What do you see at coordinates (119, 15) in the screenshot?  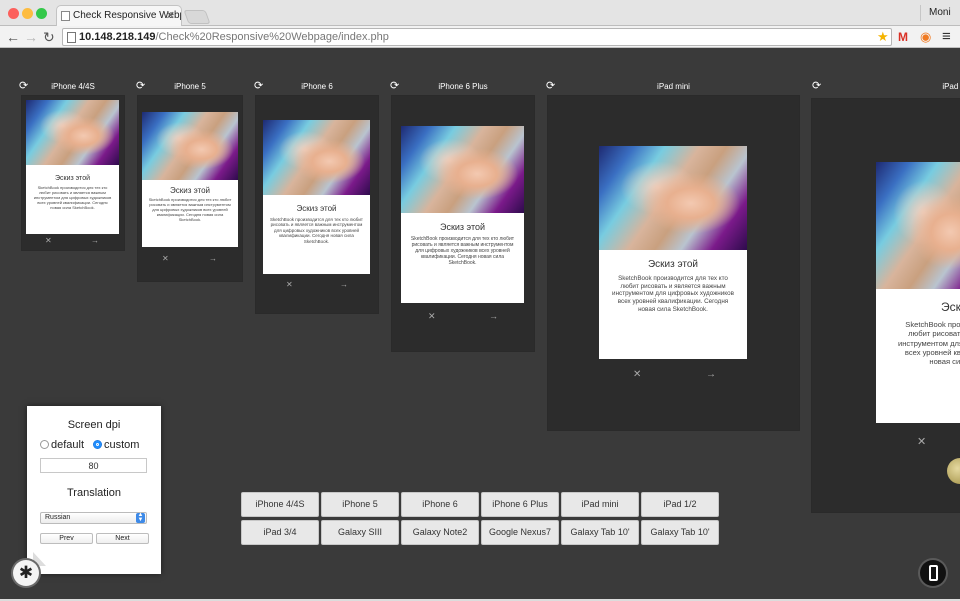 I see `browser-tab: Check Responsive Webpag ✕` at bounding box center [119, 15].